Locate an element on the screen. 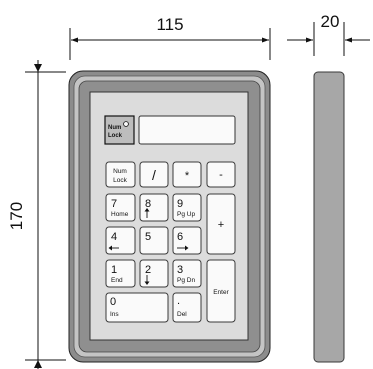 Image resolution: width=373 pixels, height=369 pixels. key-divide: / is located at coordinates (154, 174).